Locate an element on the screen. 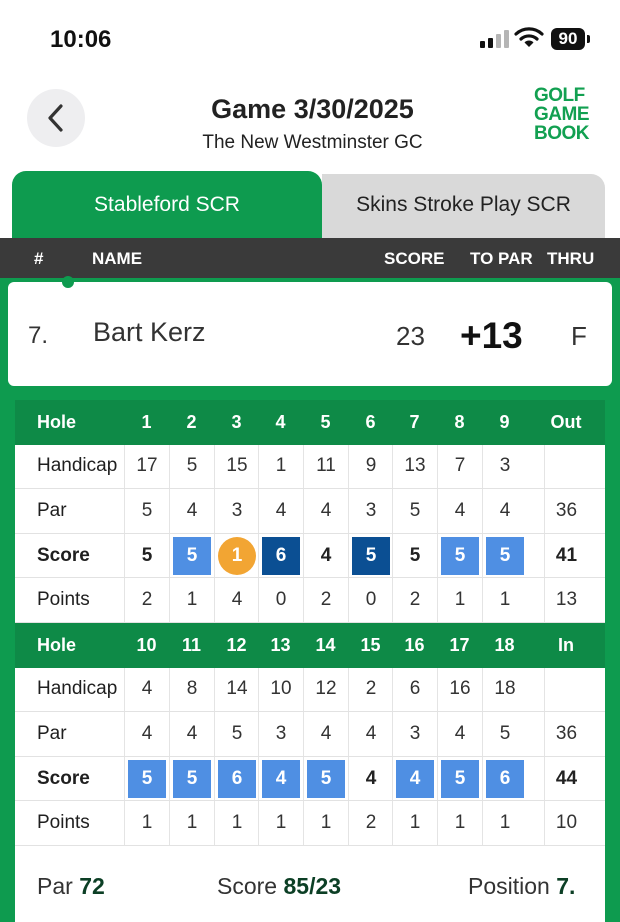  score-cell: 9 is located at coordinates (370, 466).